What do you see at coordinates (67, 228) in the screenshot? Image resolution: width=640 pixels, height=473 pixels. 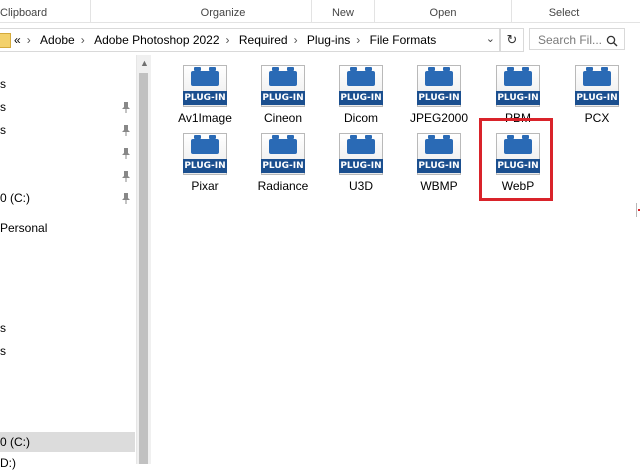 I see `nav-item-personal: Personal` at bounding box center [67, 228].